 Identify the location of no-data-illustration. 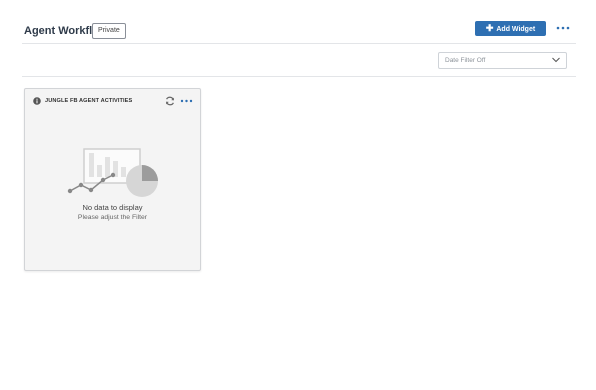
(112, 172).